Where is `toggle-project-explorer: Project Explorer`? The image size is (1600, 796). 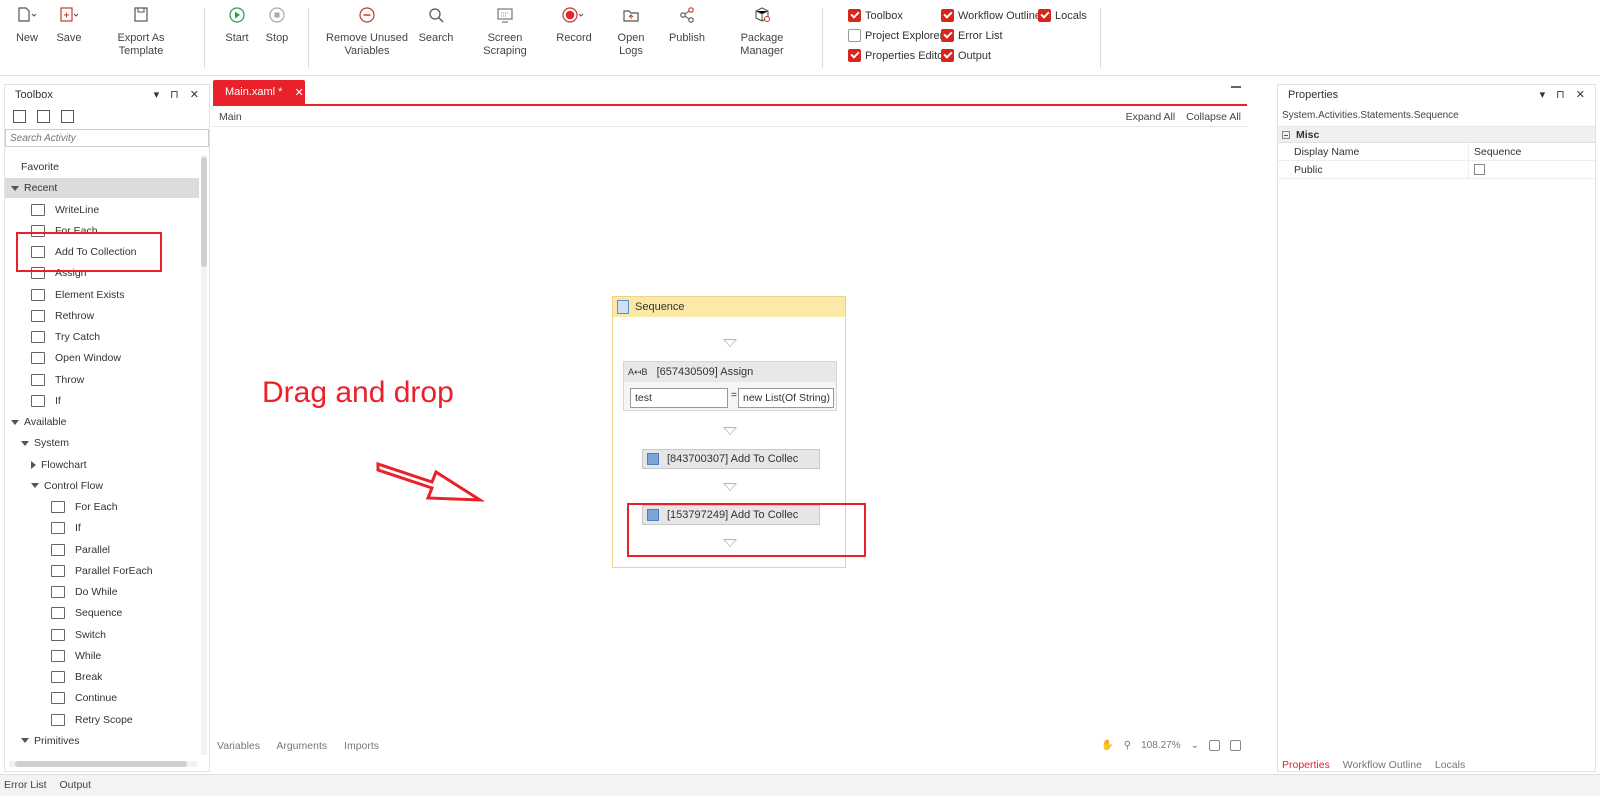 toggle-project-explorer: Project Explorer is located at coordinates (895, 35).